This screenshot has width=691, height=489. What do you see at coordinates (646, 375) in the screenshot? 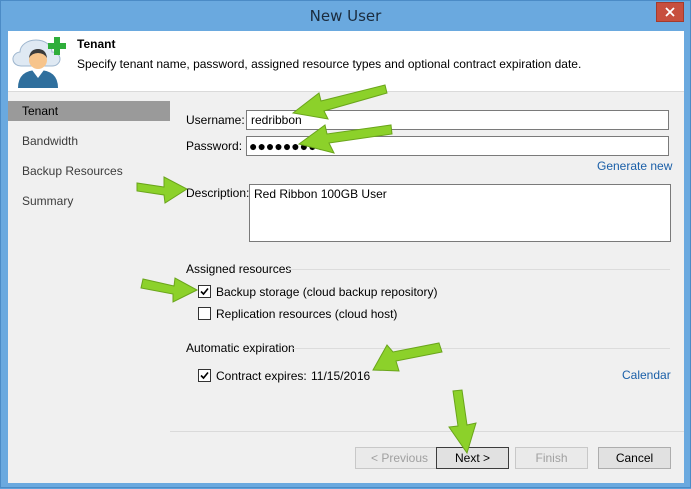
I see `calendar-link: Calendar` at bounding box center [646, 375].